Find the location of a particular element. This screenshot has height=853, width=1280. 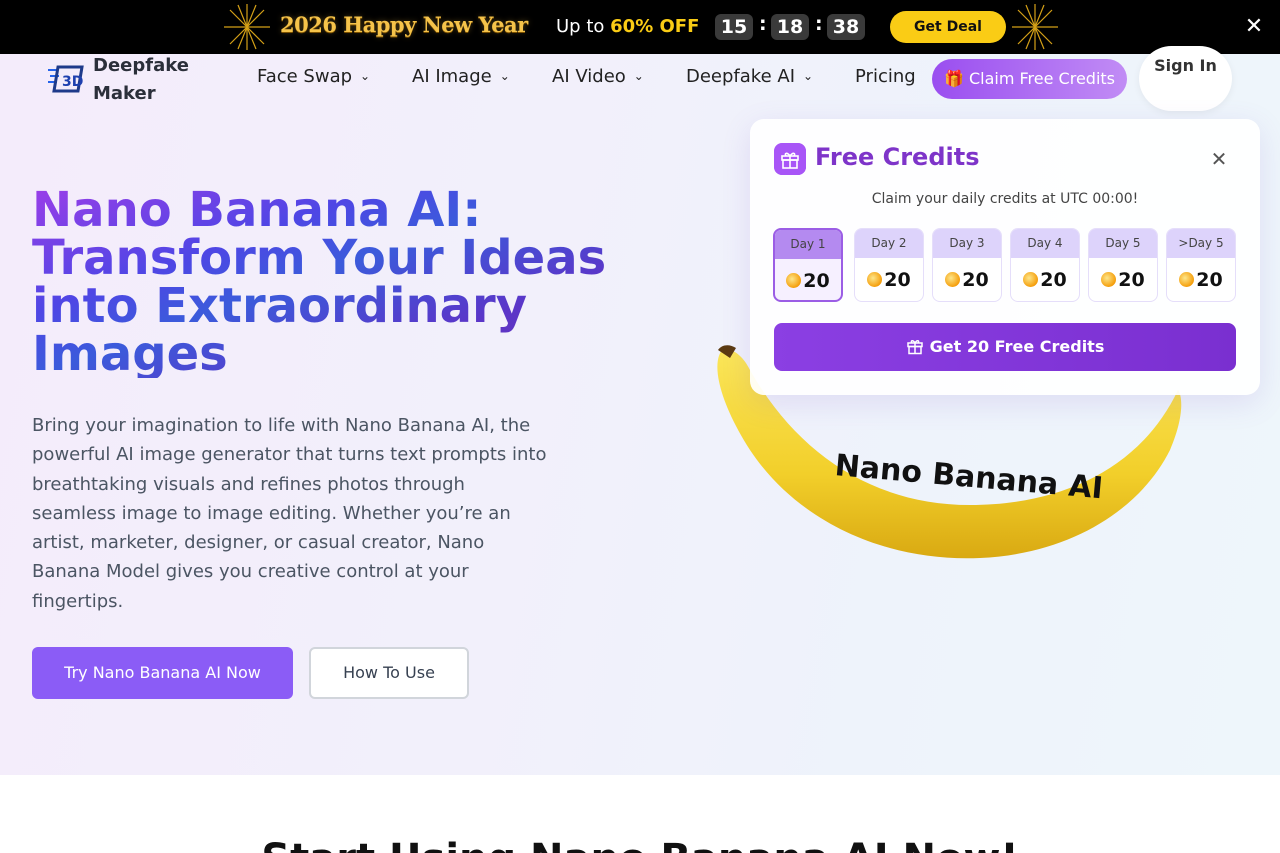

day-1-card: Day 1 20 is located at coordinates (808, 265).